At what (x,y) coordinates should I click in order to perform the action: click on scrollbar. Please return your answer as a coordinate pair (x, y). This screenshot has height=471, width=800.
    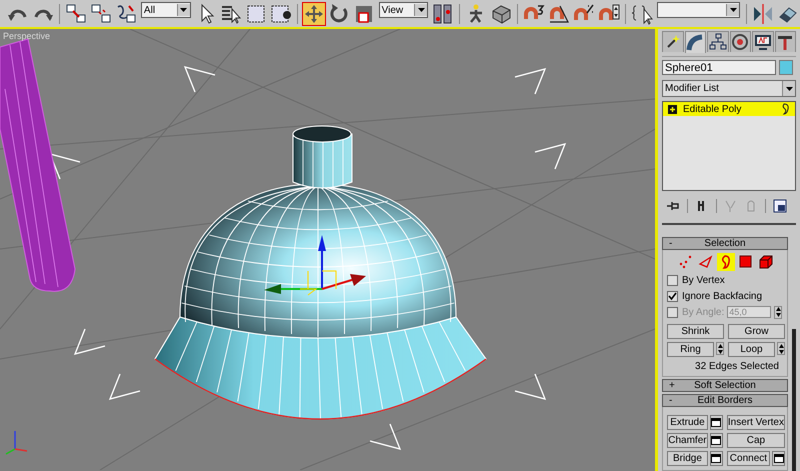
    Looking at the image, I should click on (794, 400).